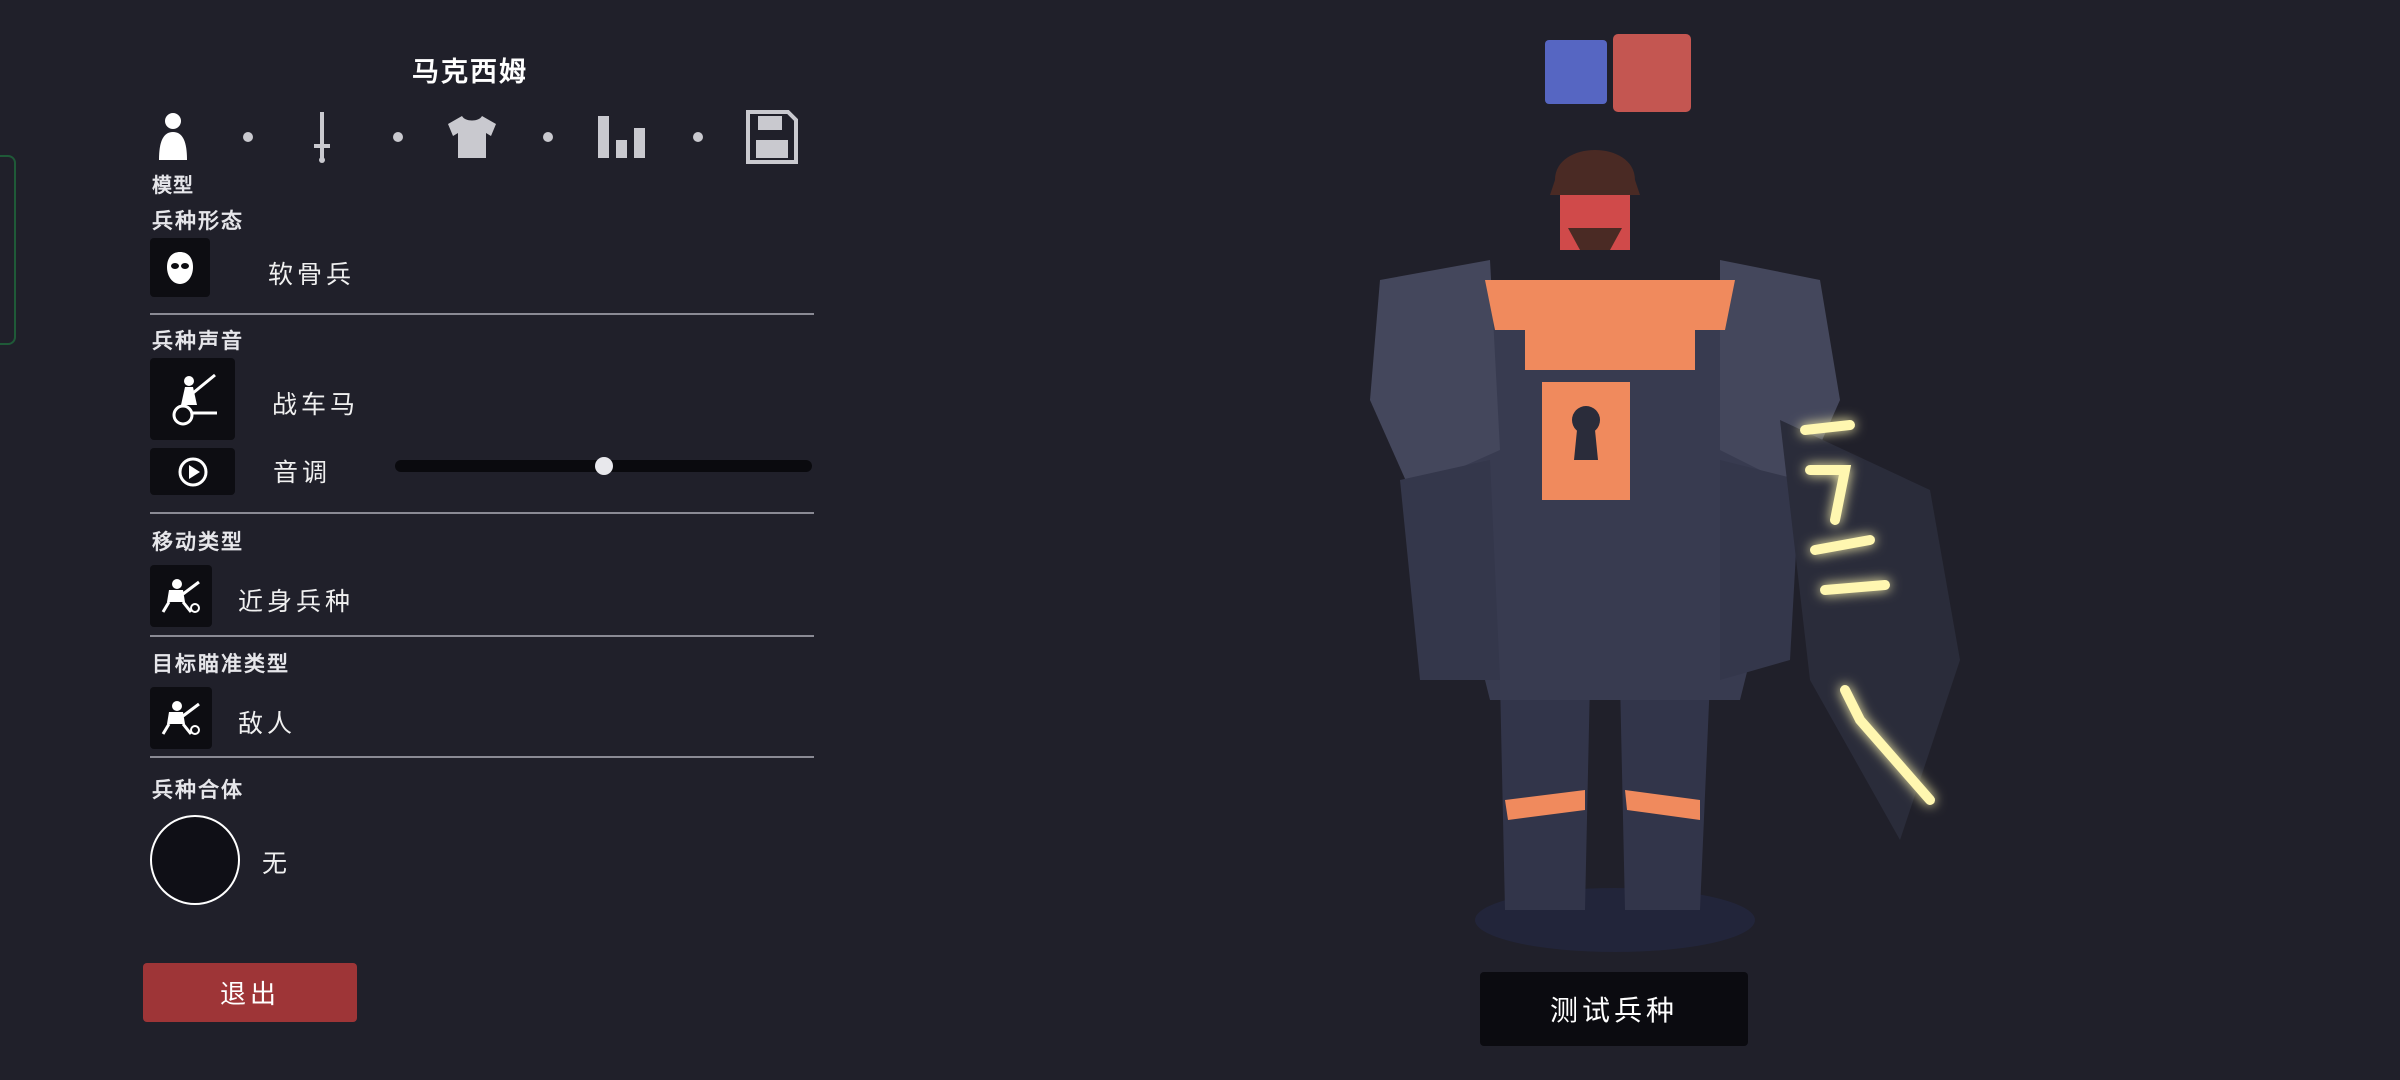 The image size is (2400, 1080). I want to click on movement-value: 近身兵种, so click(296, 600).